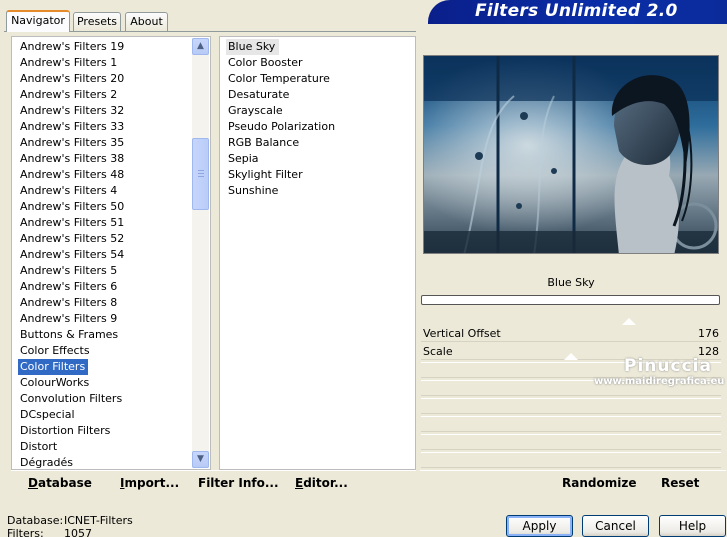 The image size is (727, 537). I want to click on category-item: Distort, so click(71, 447).